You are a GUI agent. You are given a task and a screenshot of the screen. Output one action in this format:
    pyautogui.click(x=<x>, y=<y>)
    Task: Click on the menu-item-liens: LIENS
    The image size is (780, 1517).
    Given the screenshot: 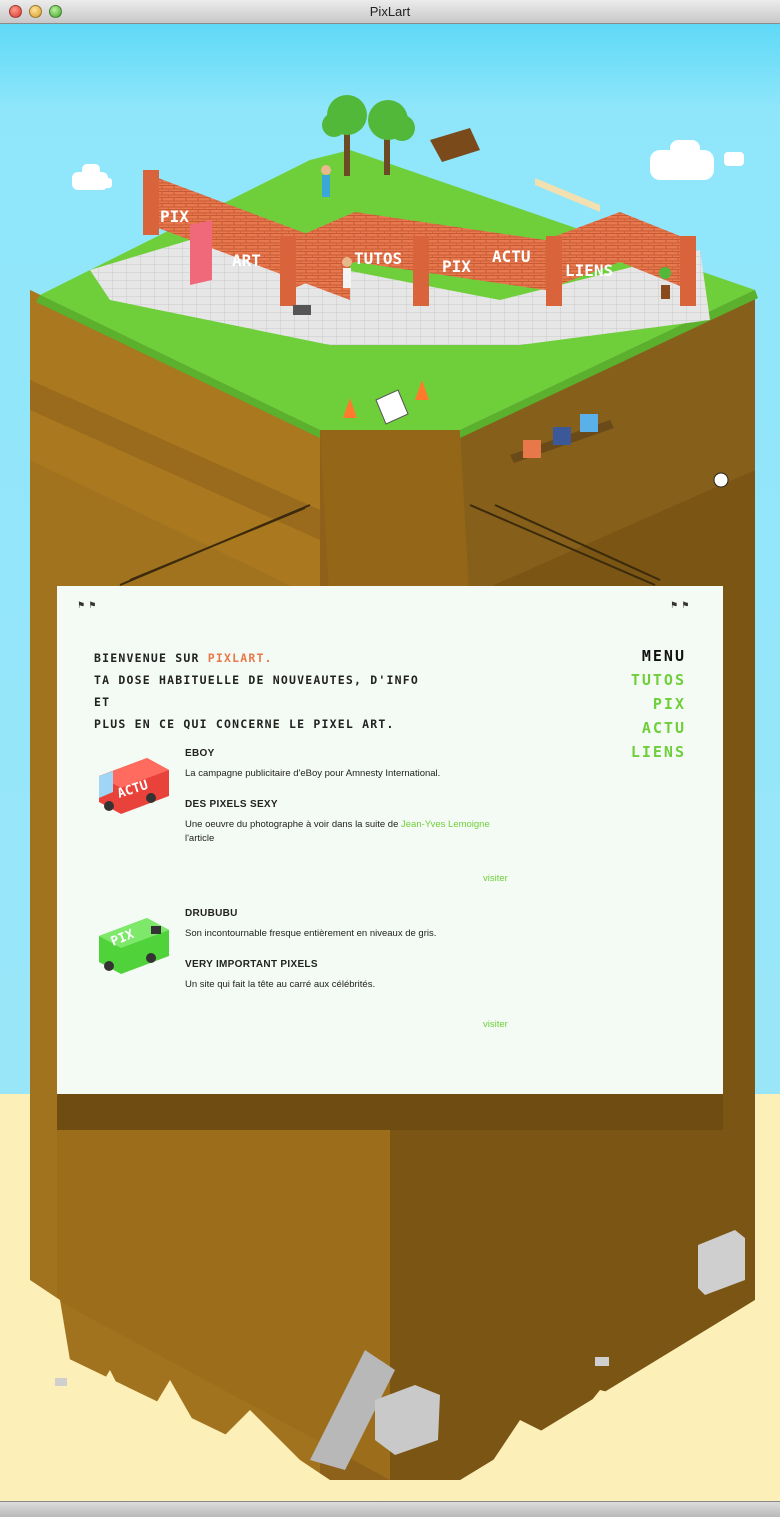 What is the action you would take?
    pyautogui.click(x=658, y=752)
    